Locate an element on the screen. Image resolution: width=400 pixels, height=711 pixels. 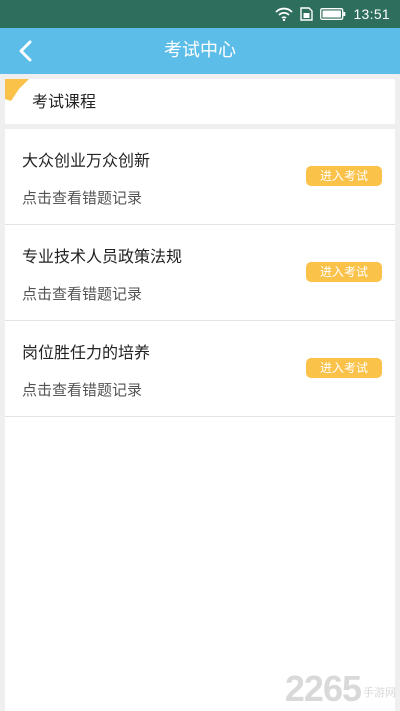
wifi-icon is located at coordinates (284, 14).